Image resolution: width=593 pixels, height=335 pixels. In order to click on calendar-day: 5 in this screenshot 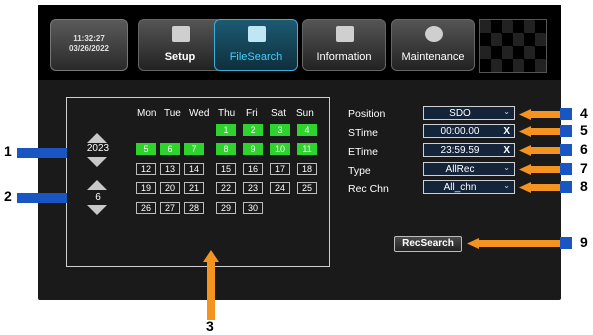, I will do `click(146, 149)`.